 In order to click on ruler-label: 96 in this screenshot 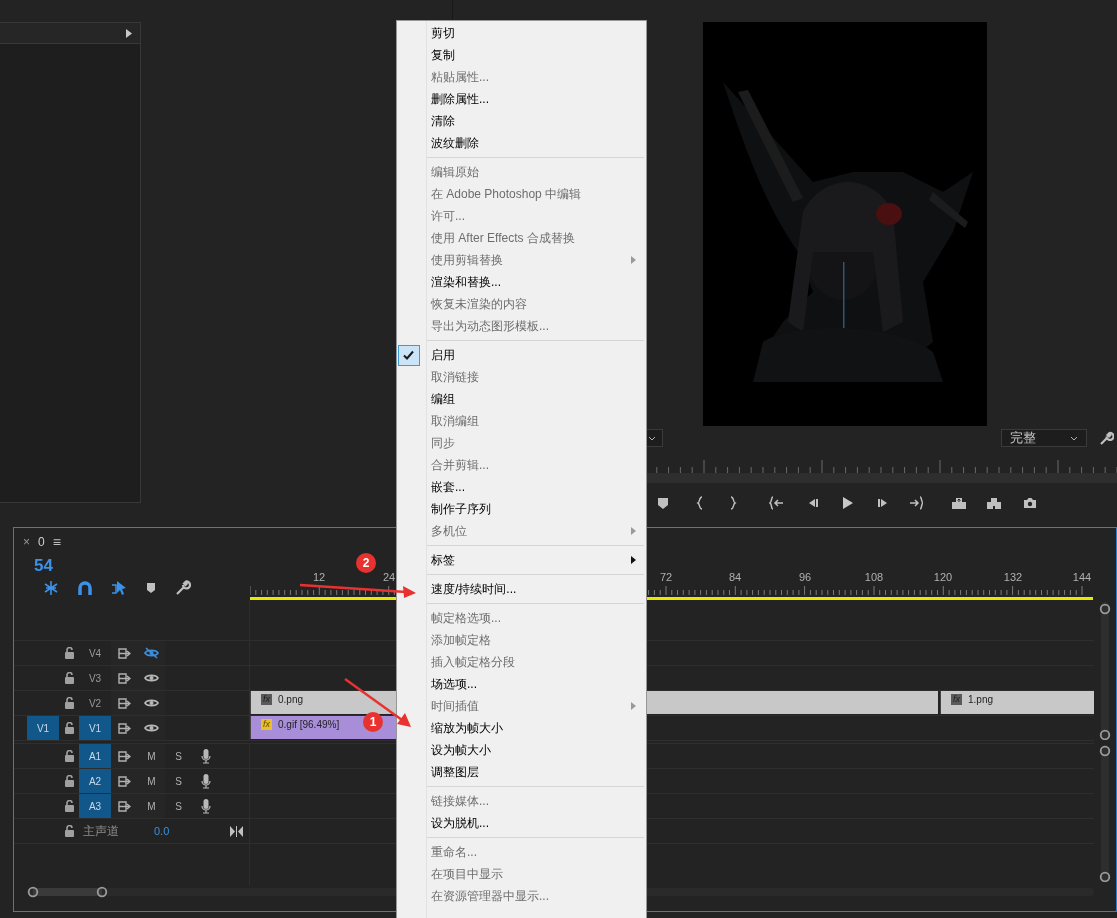, I will do `click(805, 577)`.